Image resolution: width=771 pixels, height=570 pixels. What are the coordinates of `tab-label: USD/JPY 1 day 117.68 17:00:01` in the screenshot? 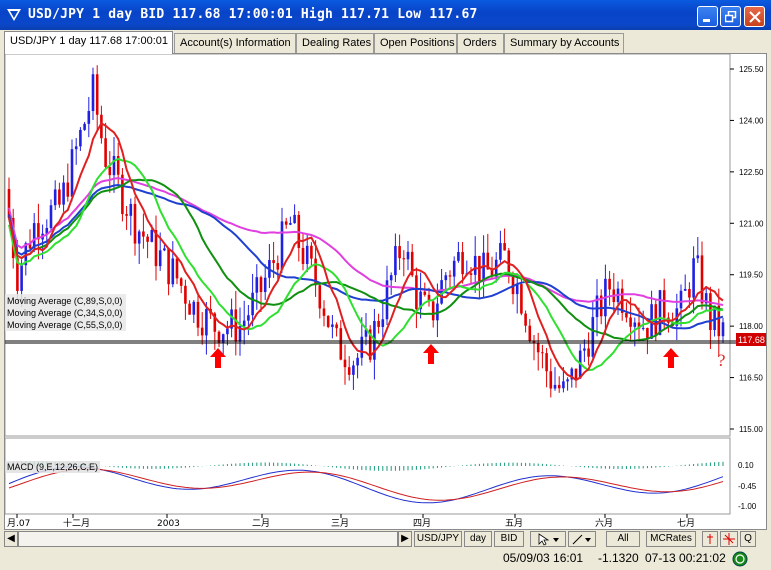 It's located at (89, 41).